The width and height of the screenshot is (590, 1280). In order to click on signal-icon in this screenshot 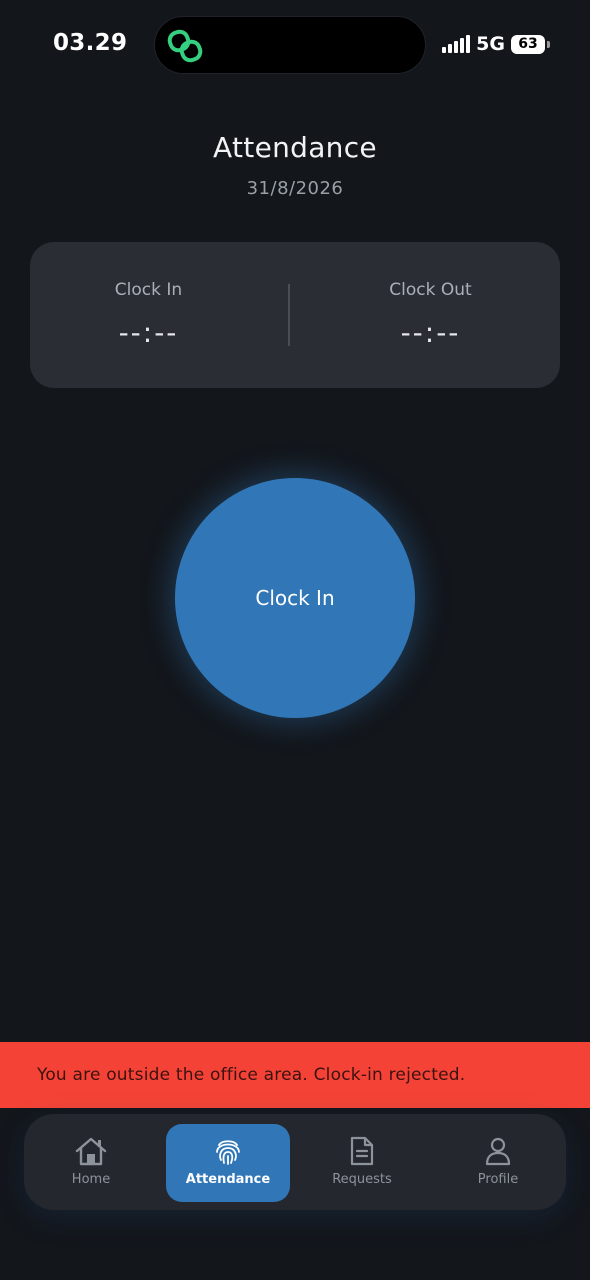, I will do `click(456, 44)`.